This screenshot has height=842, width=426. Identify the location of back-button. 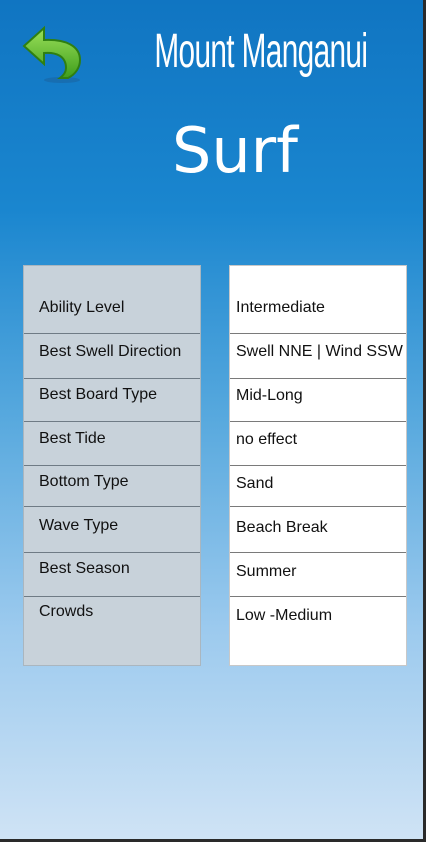
(55, 55).